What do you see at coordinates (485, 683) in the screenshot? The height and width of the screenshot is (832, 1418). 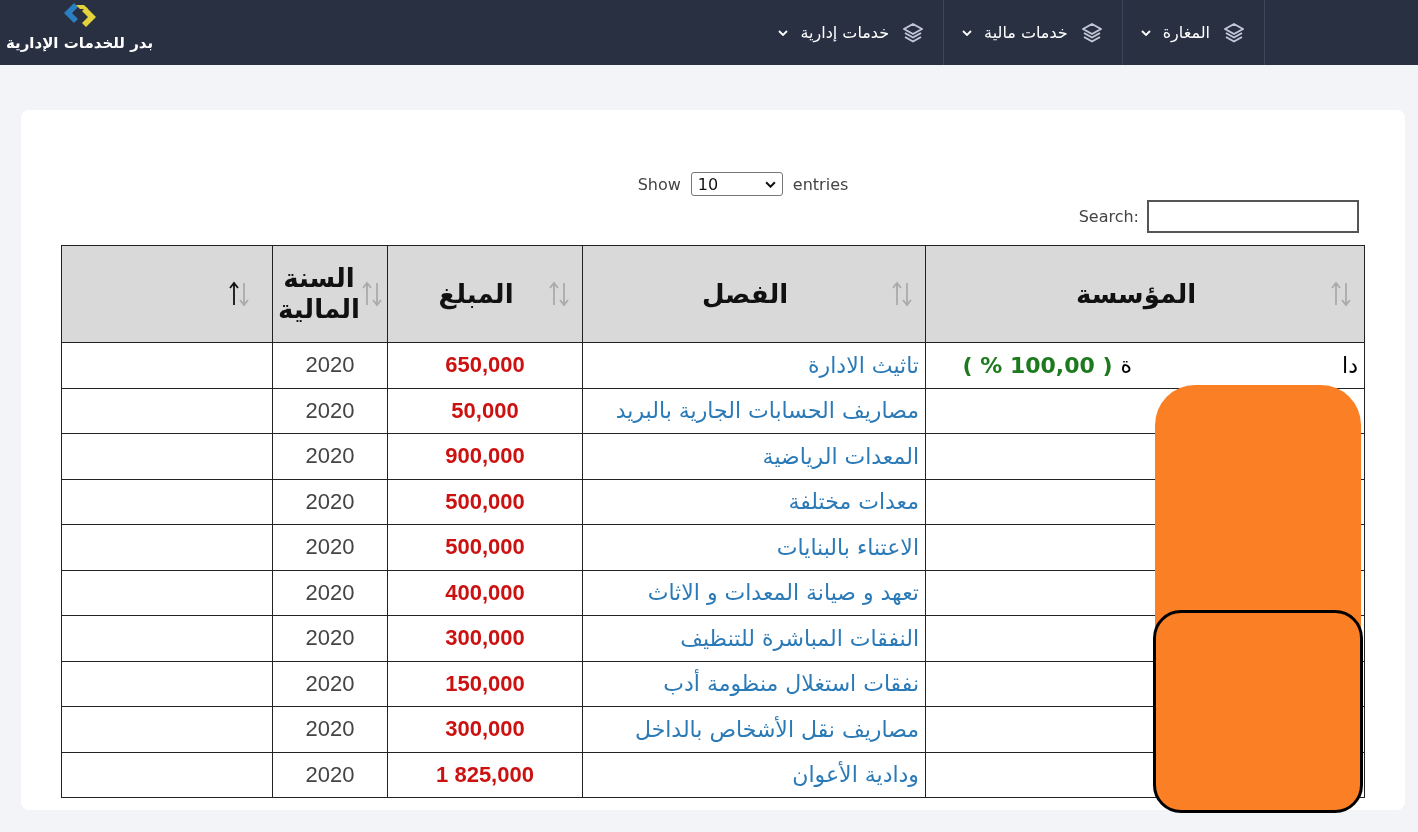 I see `amount-cell: 150,000` at bounding box center [485, 683].